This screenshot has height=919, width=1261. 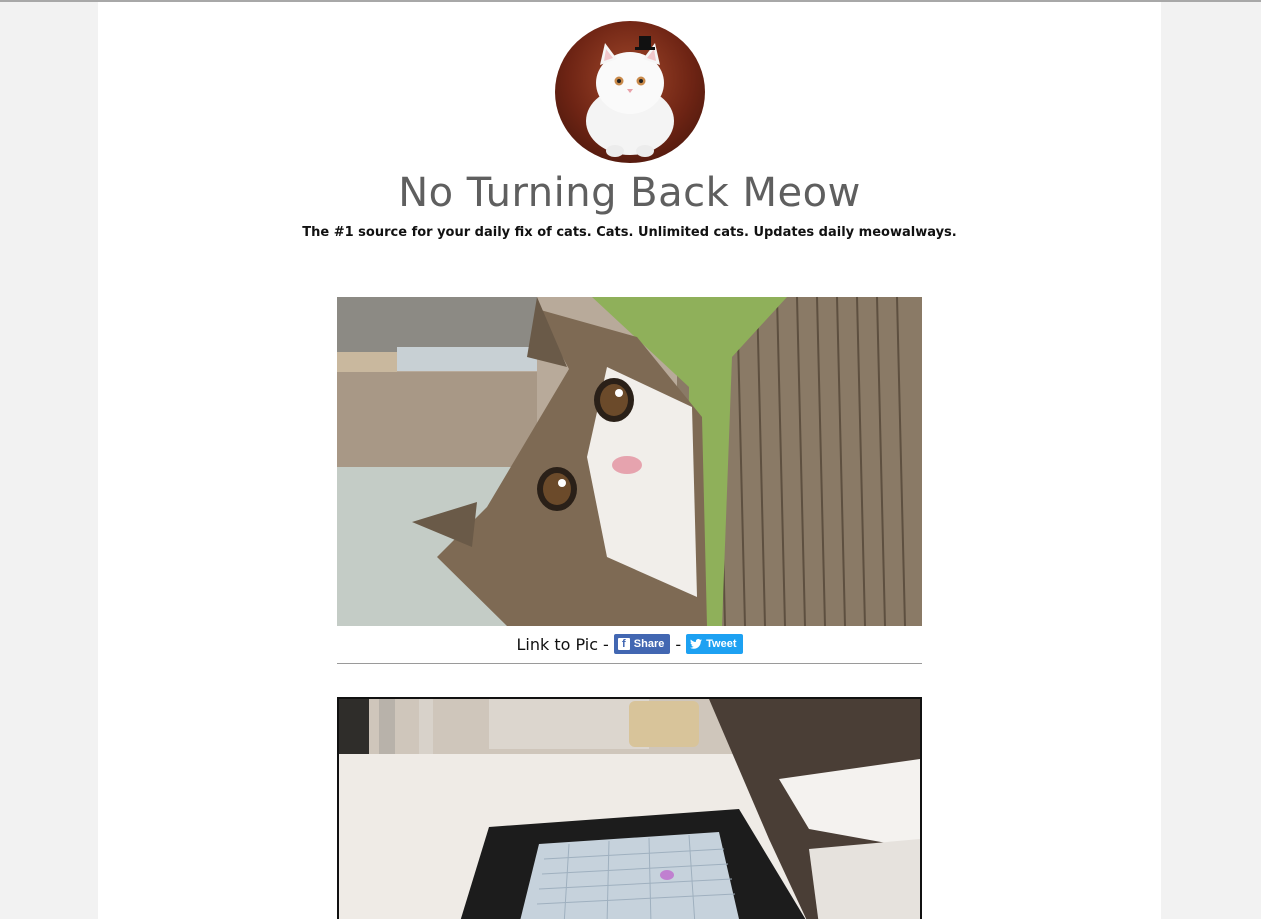 I want to click on cat-gif-image, so click(x=629, y=808).